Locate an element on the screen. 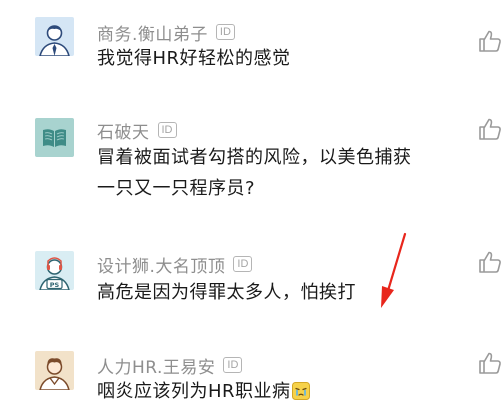  comment-text: 我觉得HR好轻松的感觉 is located at coordinates (194, 58).